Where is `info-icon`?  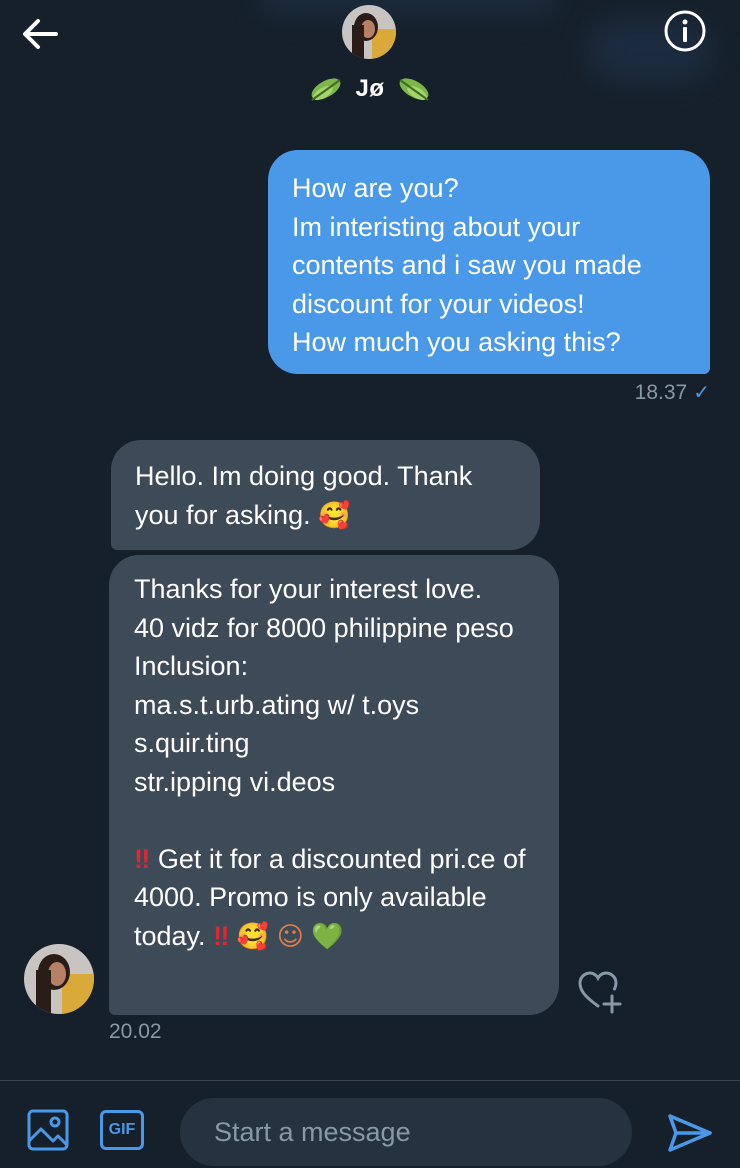
info-icon is located at coordinates (685, 31).